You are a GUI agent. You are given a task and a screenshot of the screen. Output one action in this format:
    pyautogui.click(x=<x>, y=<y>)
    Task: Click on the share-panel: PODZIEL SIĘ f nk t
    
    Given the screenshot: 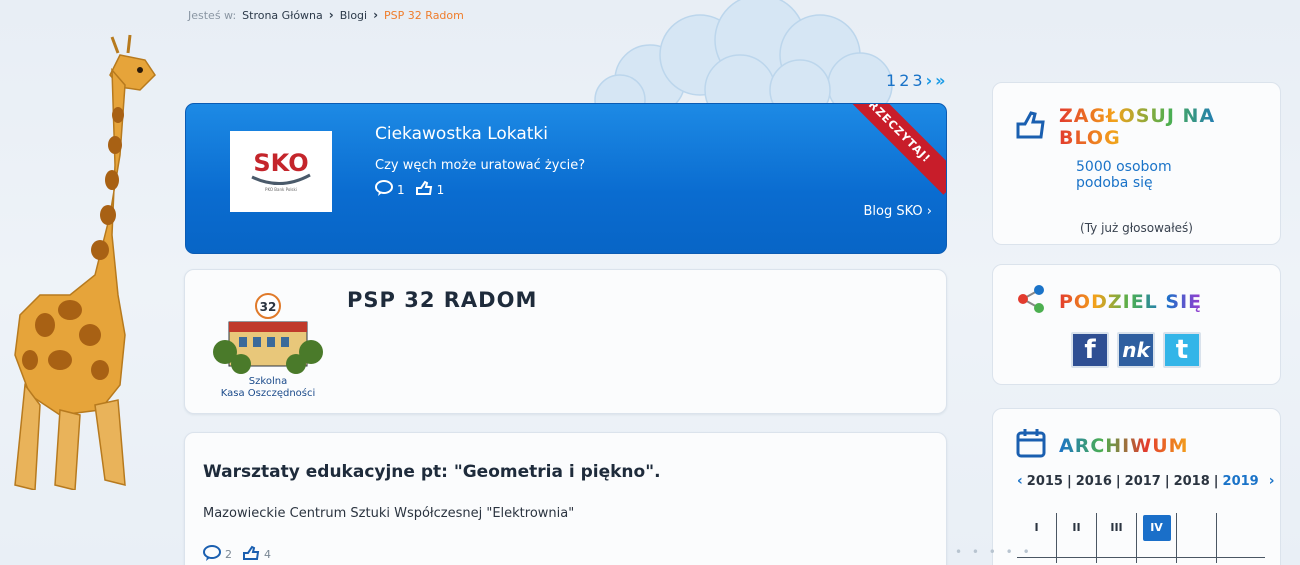 What is the action you would take?
    pyautogui.click(x=1136, y=324)
    